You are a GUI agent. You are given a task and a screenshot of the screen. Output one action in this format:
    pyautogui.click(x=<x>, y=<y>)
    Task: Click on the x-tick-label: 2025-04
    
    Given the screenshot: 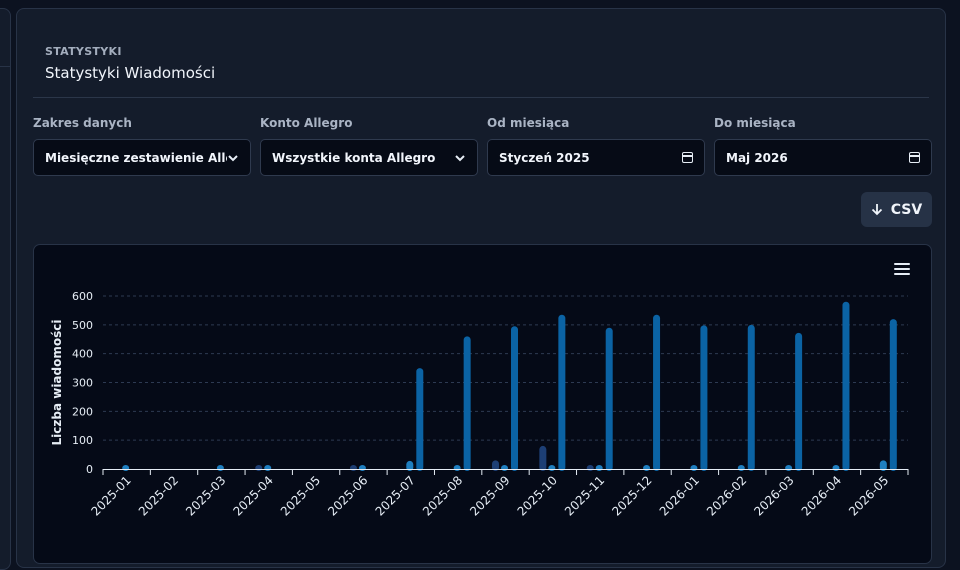 What is the action you would take?
    pyautogui.click(x=253, y=495)
    